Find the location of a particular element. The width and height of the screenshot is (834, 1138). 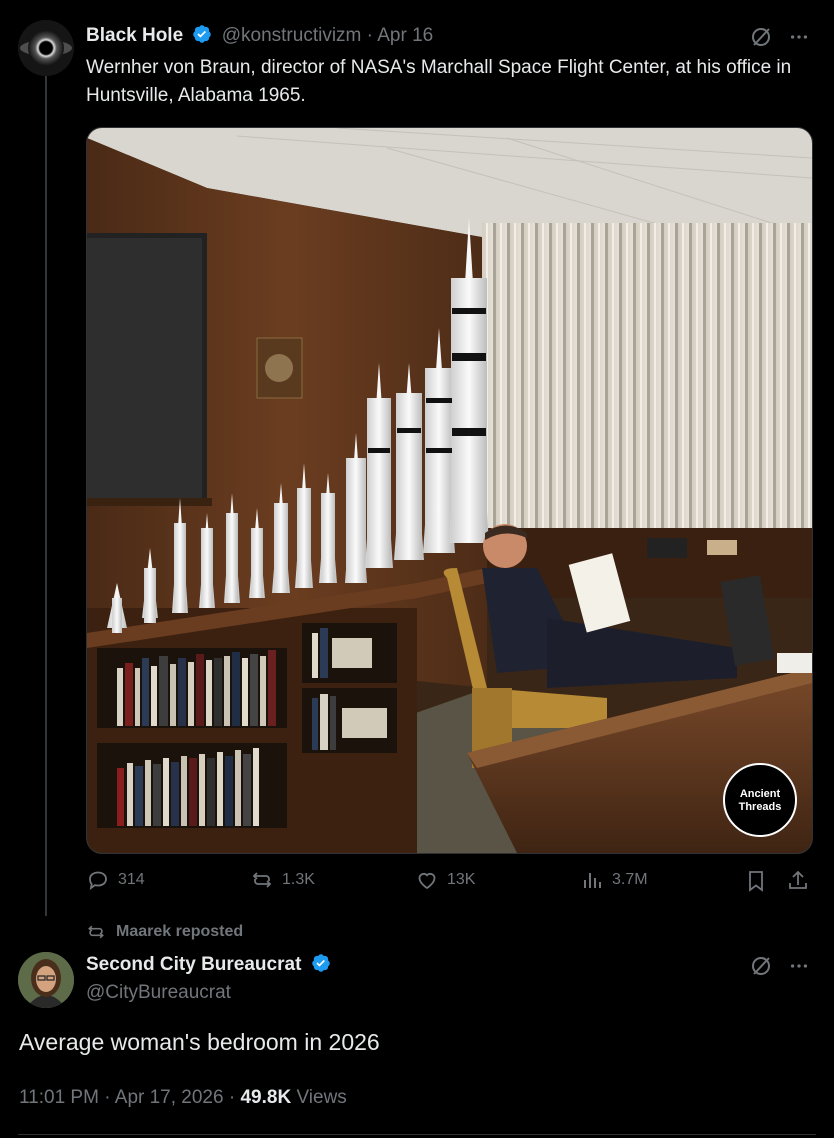

views-icon is located at coordinates (592, 880).